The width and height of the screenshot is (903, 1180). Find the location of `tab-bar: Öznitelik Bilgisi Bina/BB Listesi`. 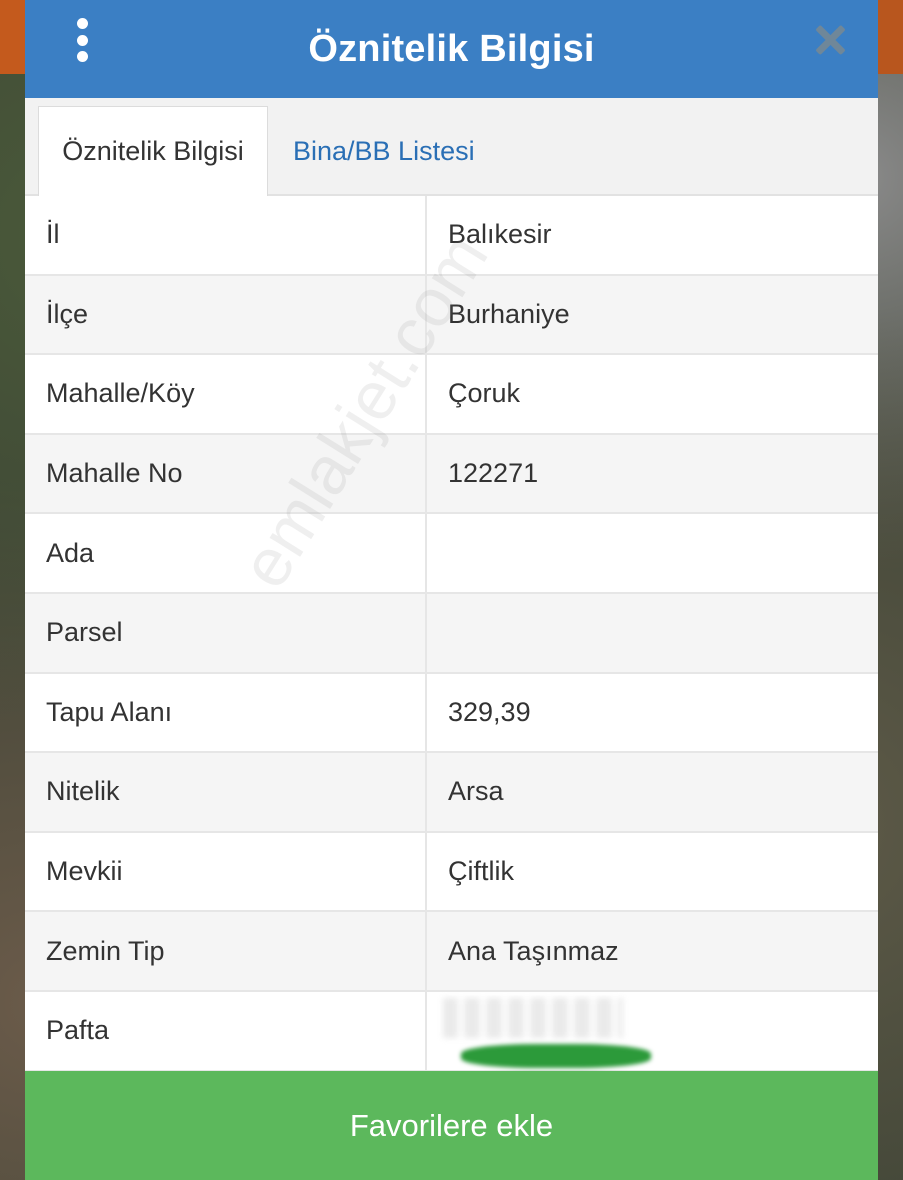

tab-bar: Öznitelik Bilgisi Bina/BB Listesi is located at coordinates (451, 147).